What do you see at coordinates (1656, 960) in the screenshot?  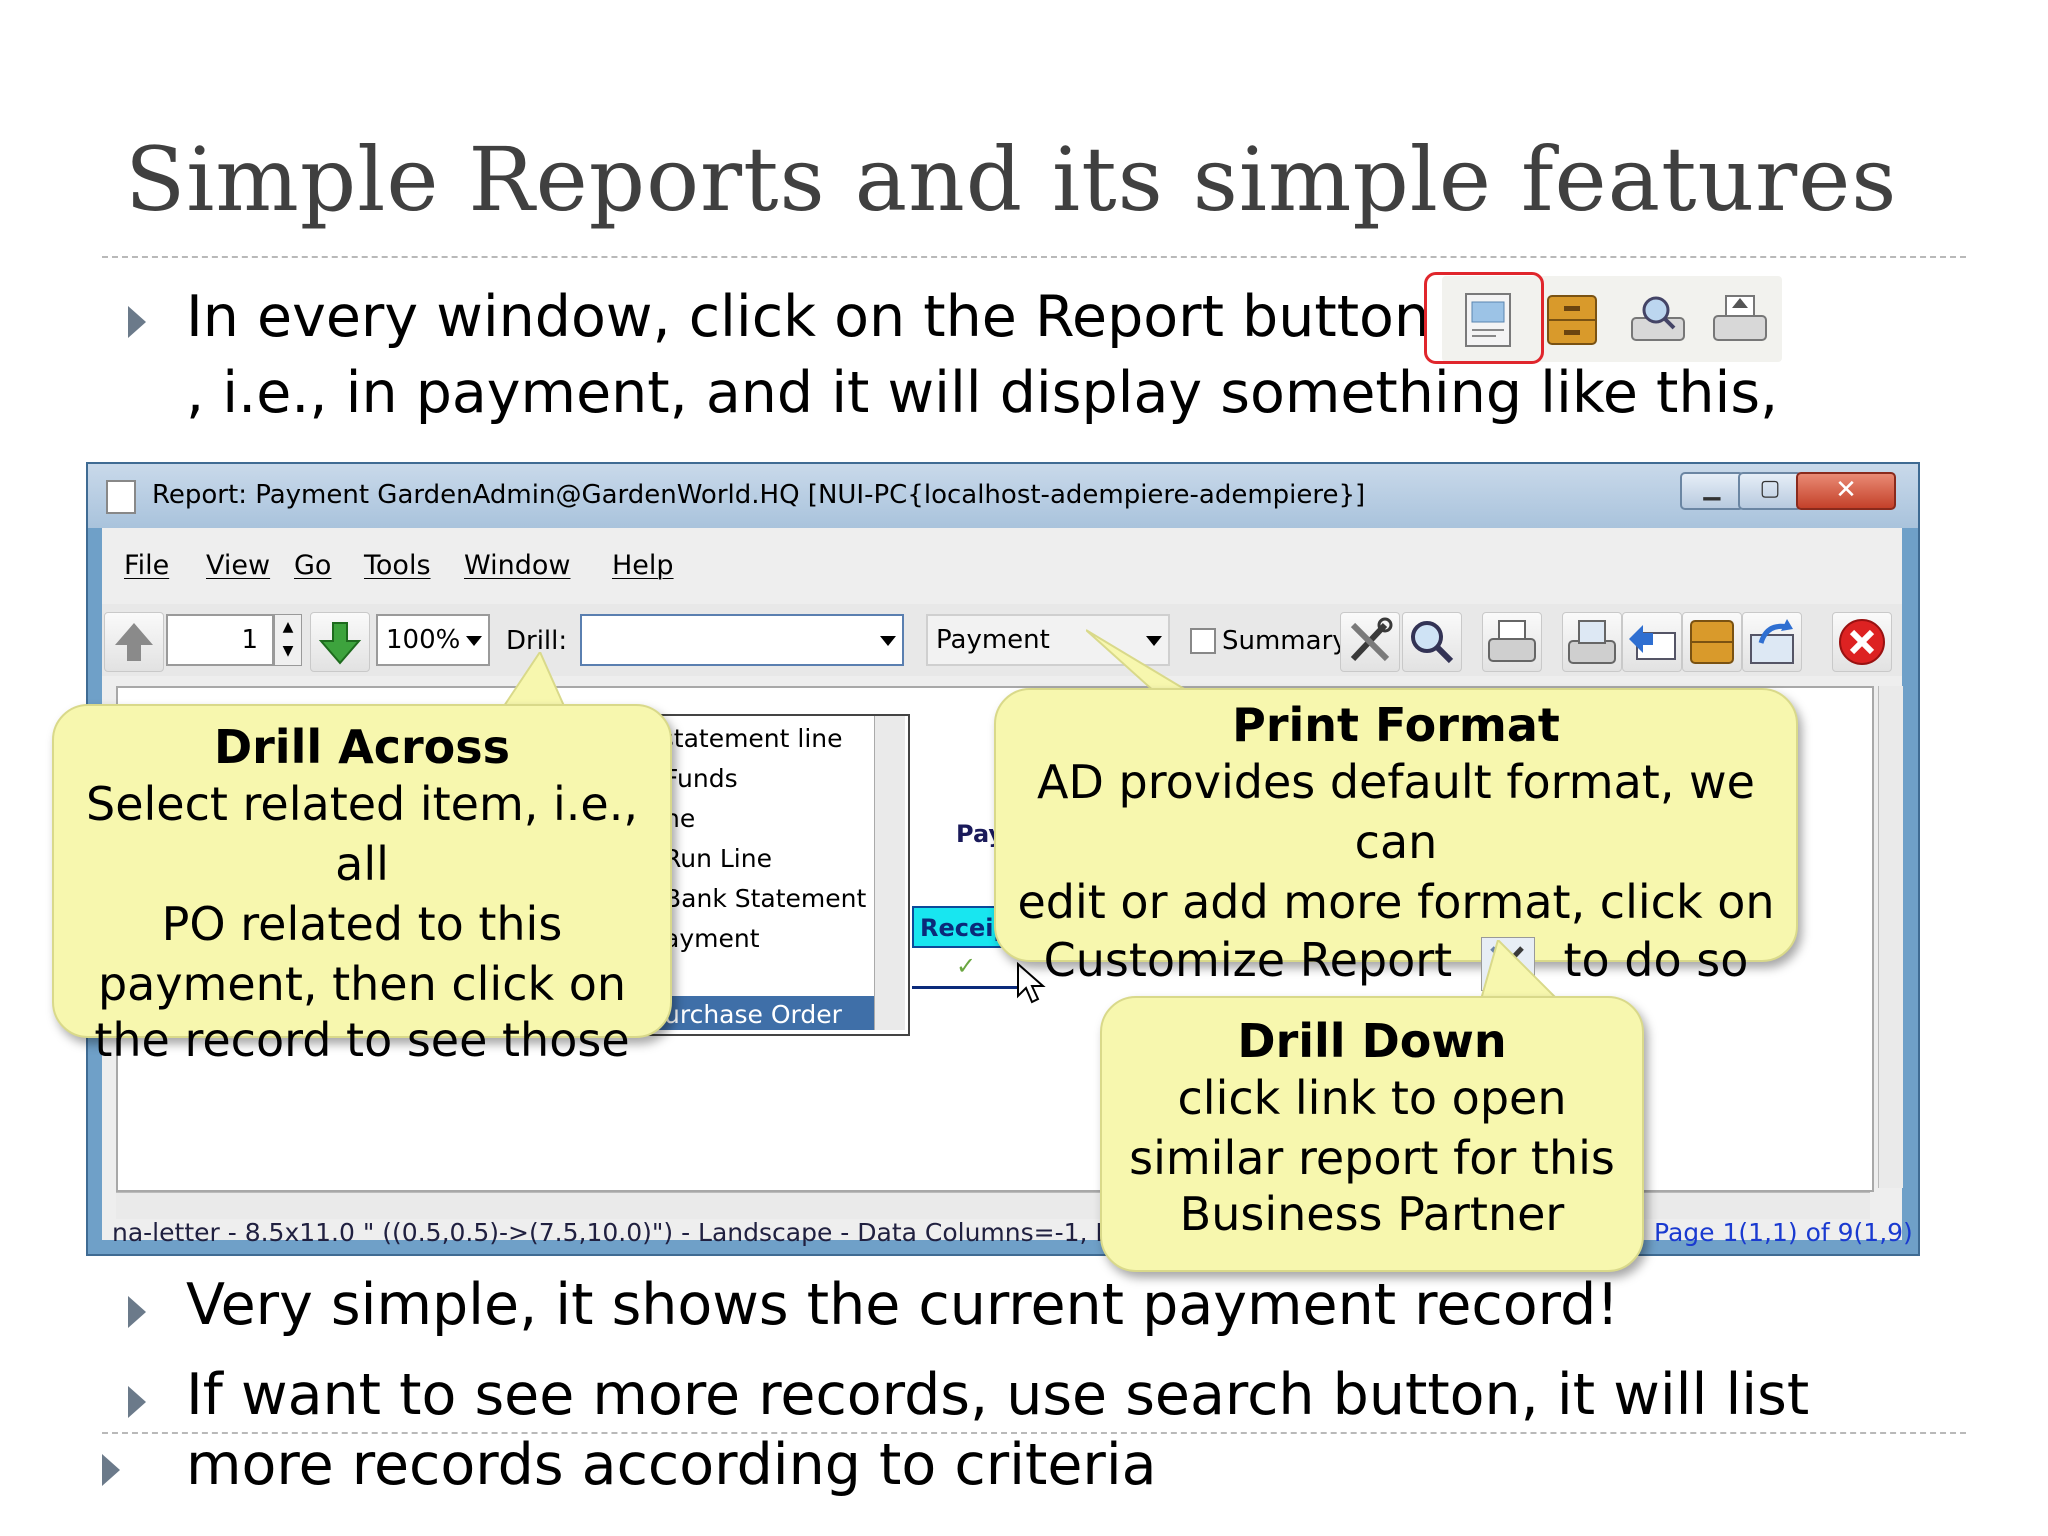 I see `print-format-line-3b: to do so` at bounding box center [1656, 960].